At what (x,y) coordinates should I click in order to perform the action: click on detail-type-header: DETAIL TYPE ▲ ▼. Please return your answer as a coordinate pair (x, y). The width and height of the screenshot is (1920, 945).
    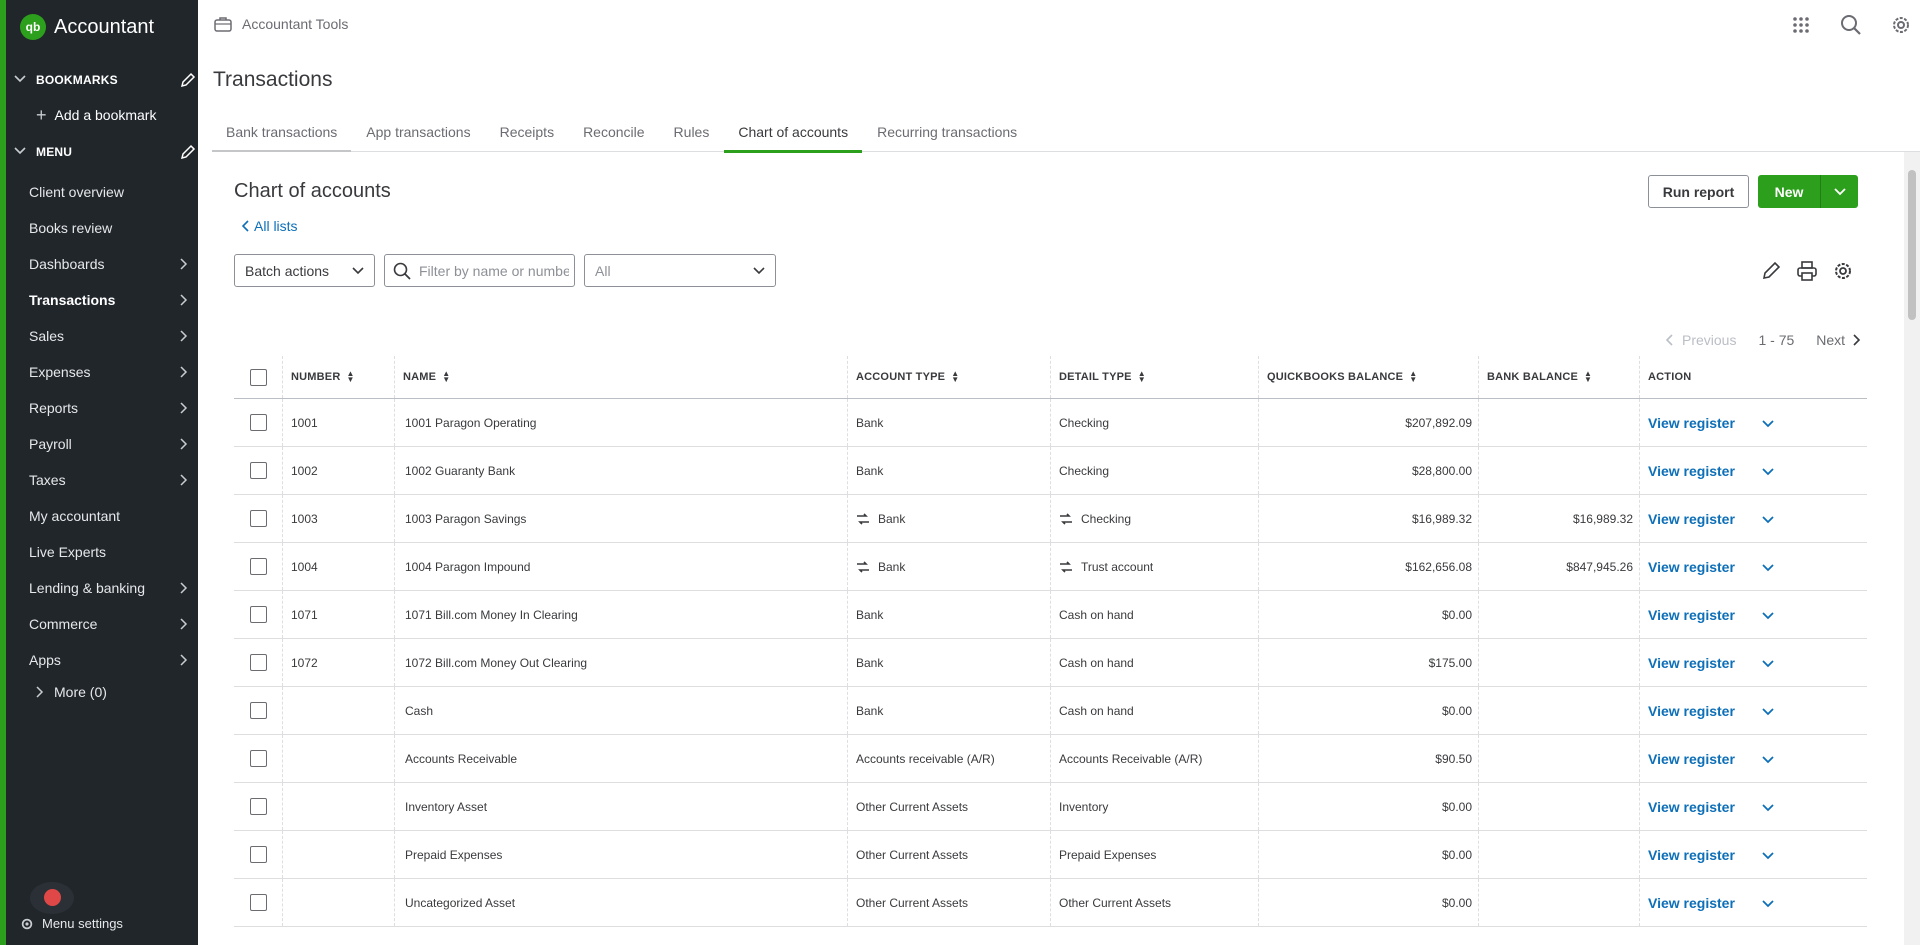
    Looking at the image, I should click on (1155, 377).